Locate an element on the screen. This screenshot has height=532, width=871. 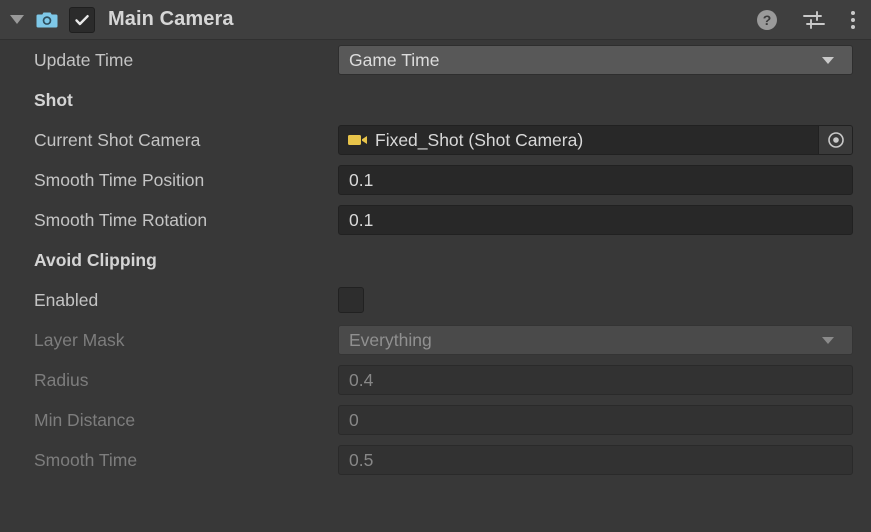
row-min-distance: Min Distance 0 is located at coordinates (435, 420).